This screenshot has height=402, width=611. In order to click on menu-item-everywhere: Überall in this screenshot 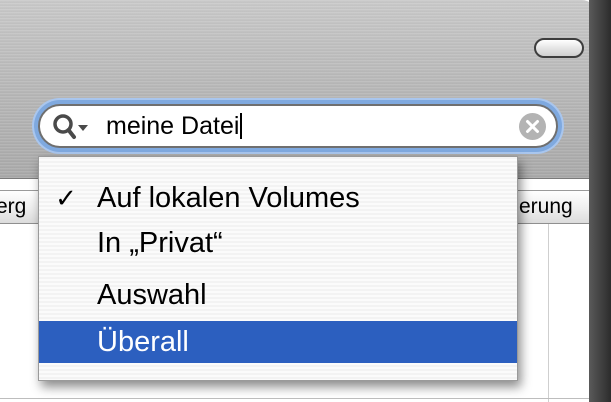, I will do `click(278, 342)`.